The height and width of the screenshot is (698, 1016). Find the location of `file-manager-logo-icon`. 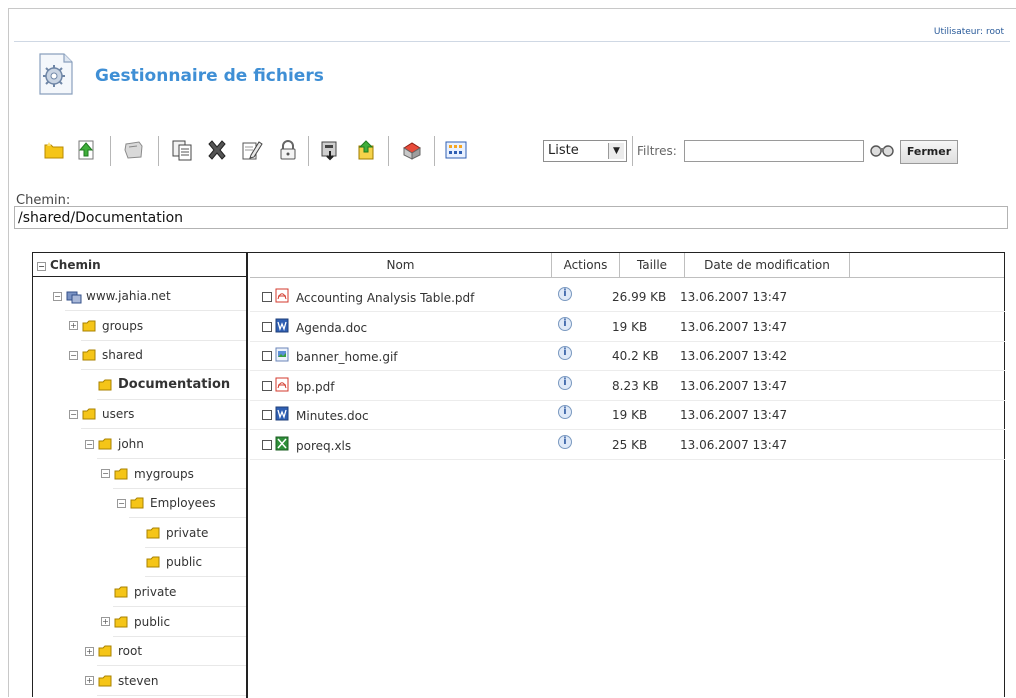

file-manager-logo-icon is located at coordinates (56, 74).